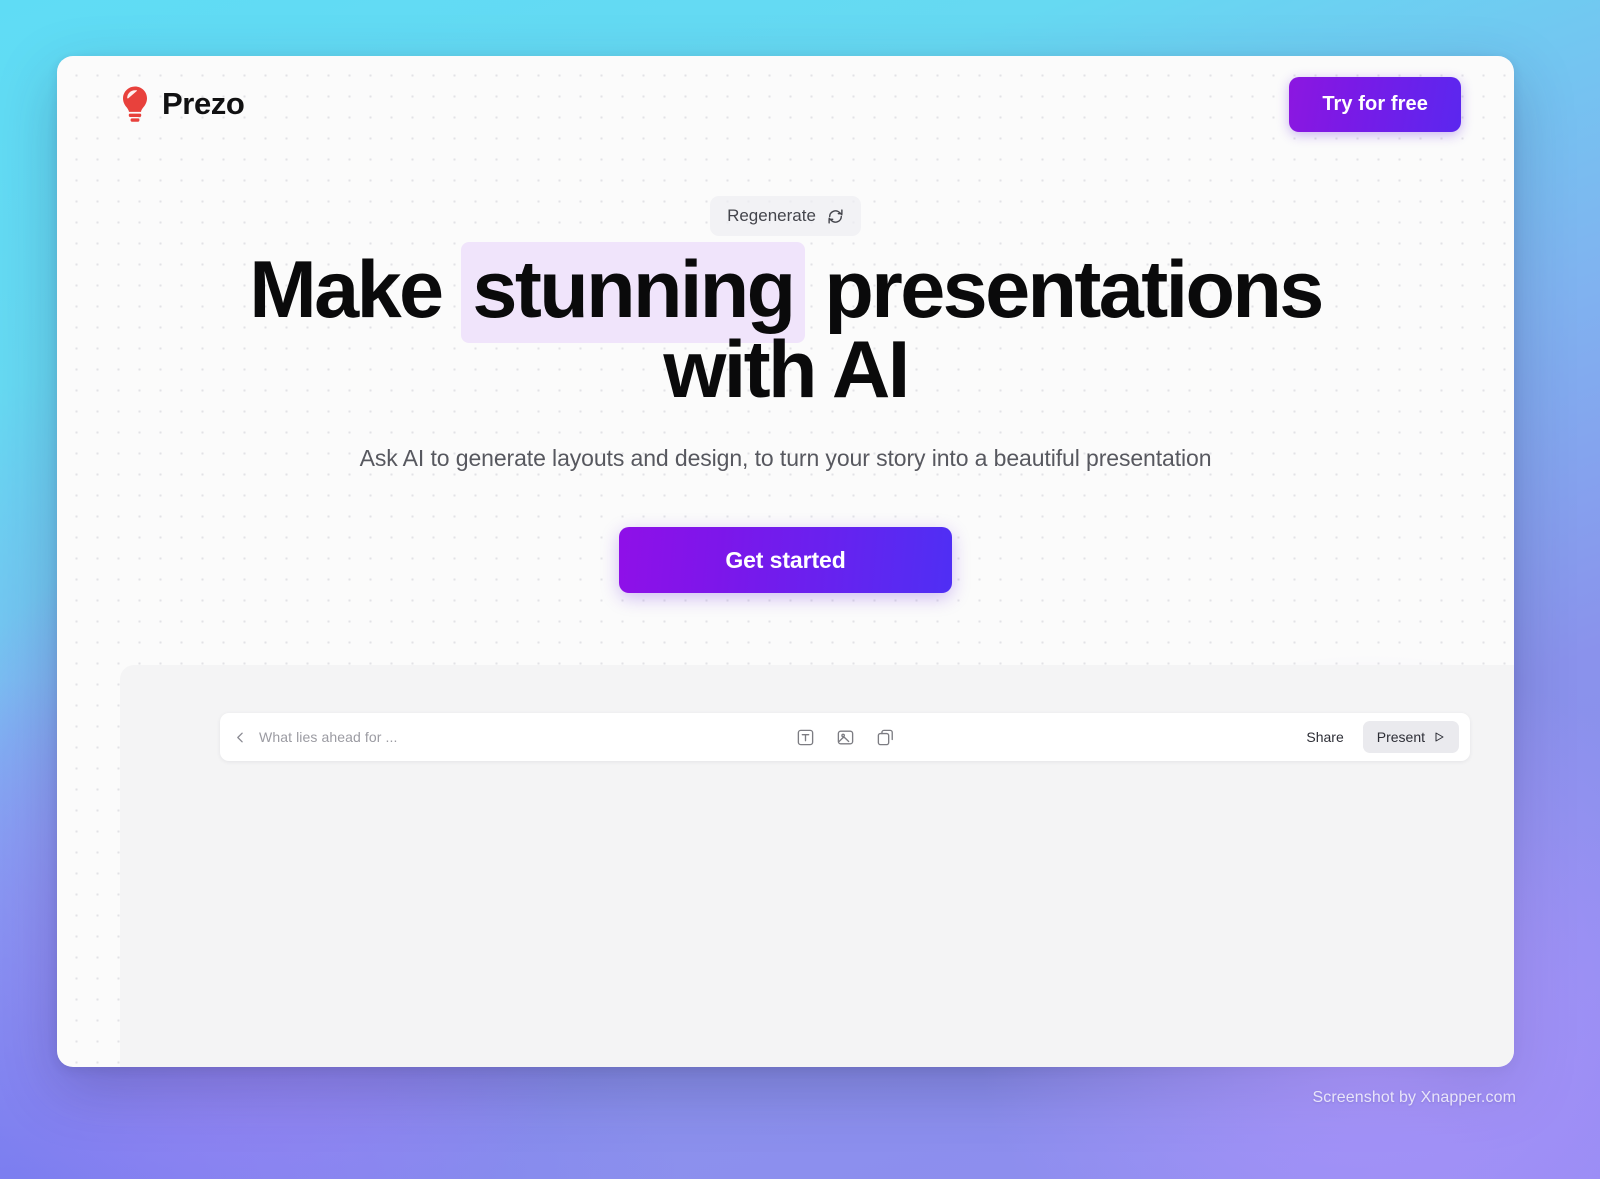 This screenshot has width=1600, height=1179. I want to click on brand-logo: Prezo, so click(182, 104).